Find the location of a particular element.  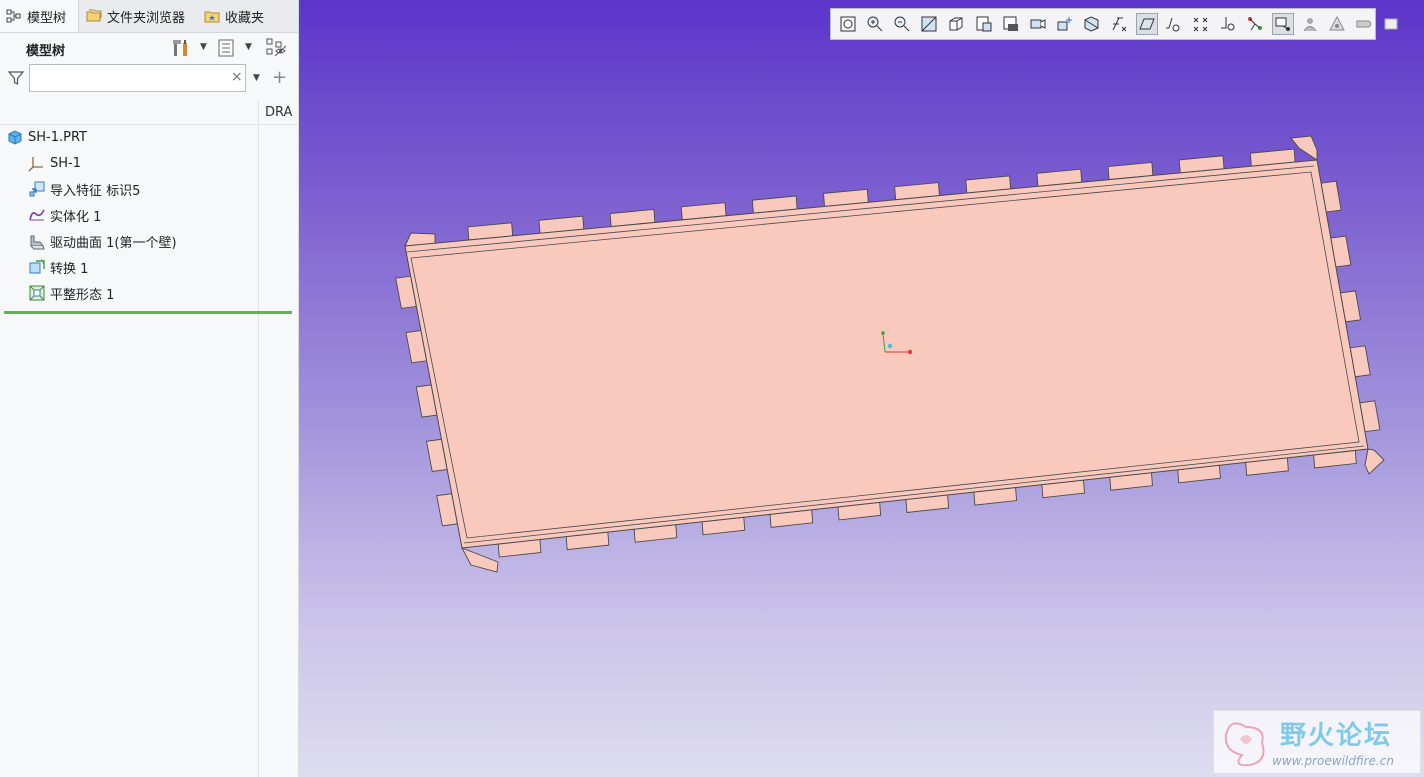

solidify-icon is located at coordinates (37, 215).